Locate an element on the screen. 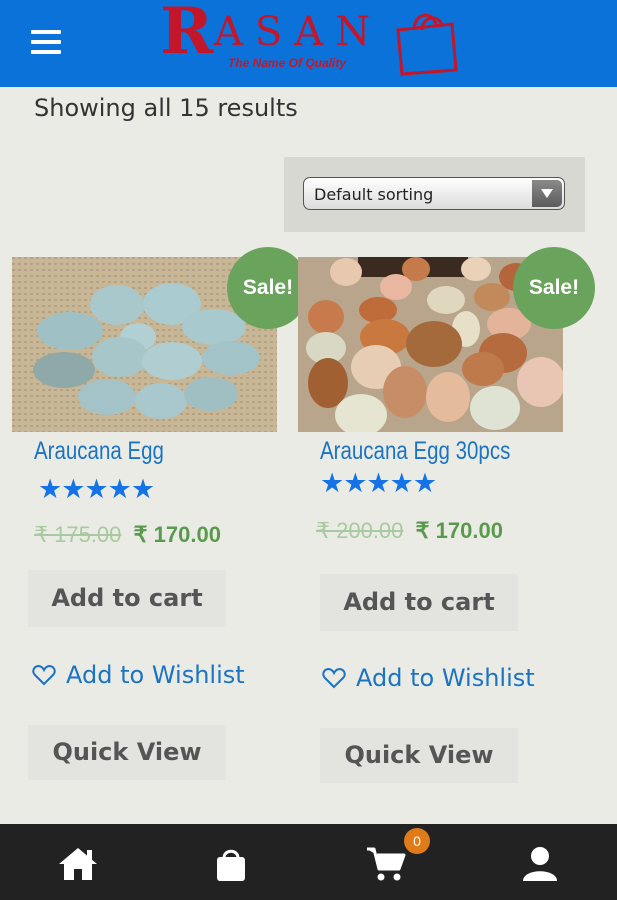 The height and width of the screenshot is (900, 617). chevron-down-icon is located at coordinates (547, 193).